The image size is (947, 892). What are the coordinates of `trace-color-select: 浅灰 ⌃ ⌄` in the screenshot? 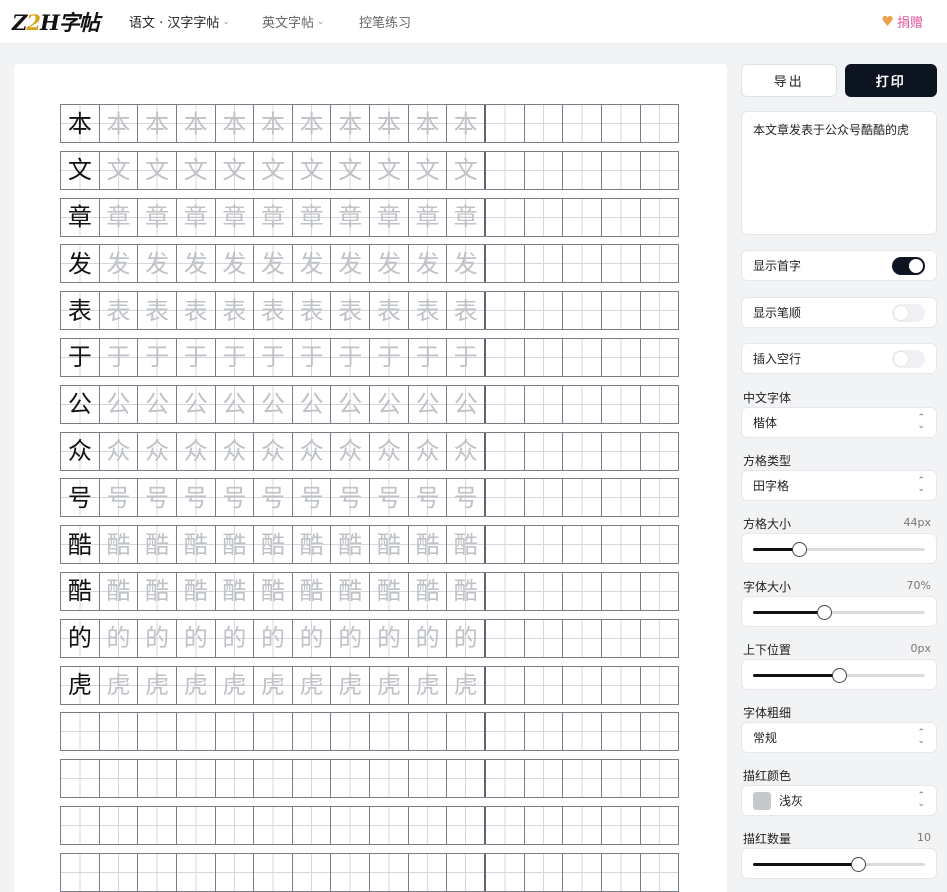 It's located at (839, 800).